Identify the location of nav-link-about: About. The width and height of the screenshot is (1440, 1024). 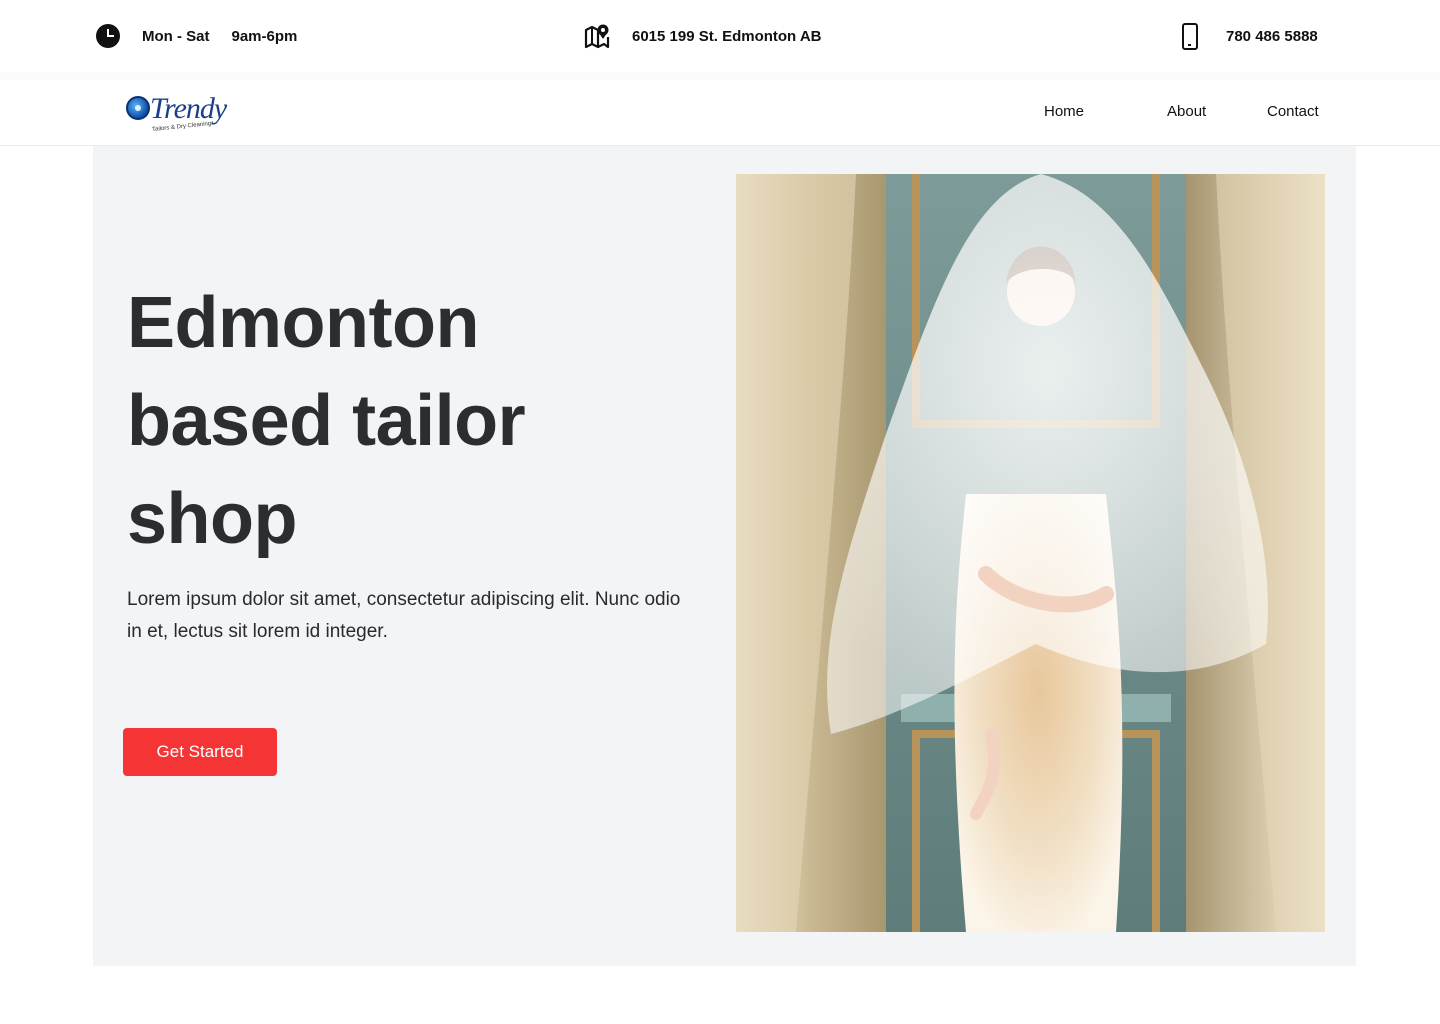
(1186, 112).